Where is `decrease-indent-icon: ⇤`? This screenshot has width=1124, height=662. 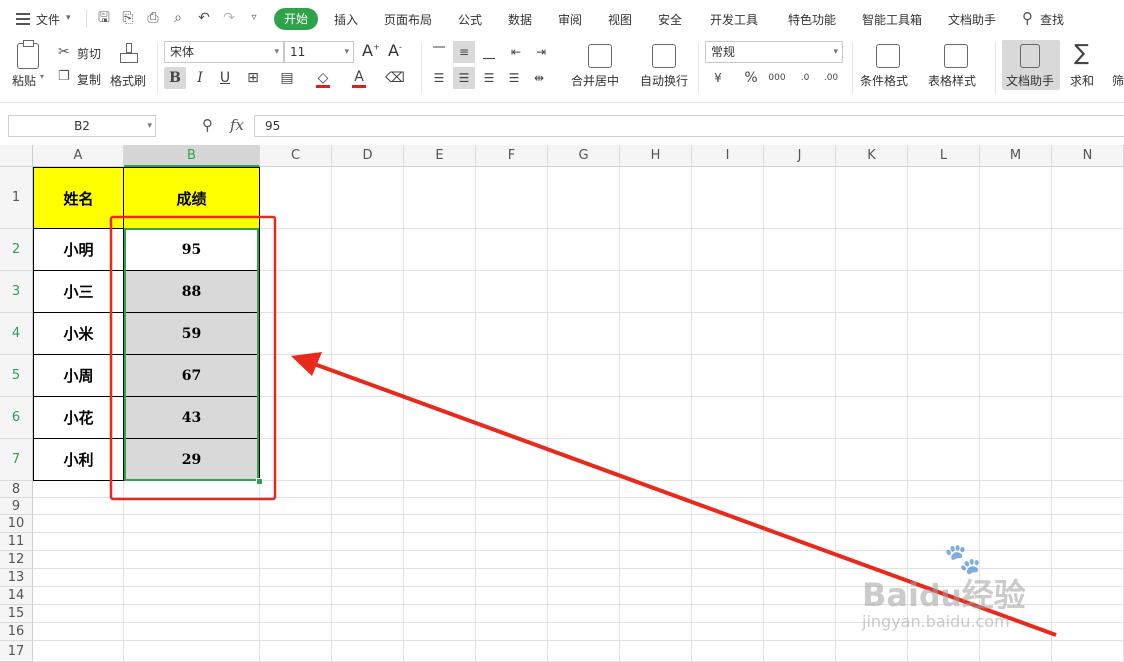
decrease-indent-icon: ⇤ is located at coordinates (516, 52).